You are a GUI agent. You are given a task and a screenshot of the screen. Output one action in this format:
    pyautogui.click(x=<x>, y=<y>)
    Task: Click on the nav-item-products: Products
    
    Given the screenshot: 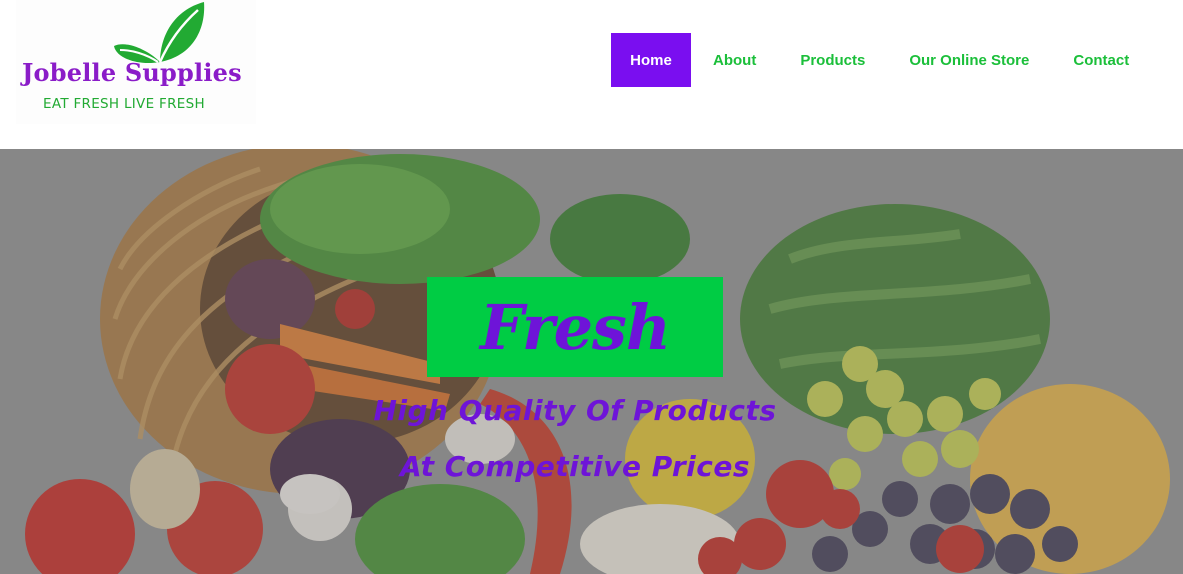 What is the action you would take?
    pyautogui.click(x=832, y=60)
    